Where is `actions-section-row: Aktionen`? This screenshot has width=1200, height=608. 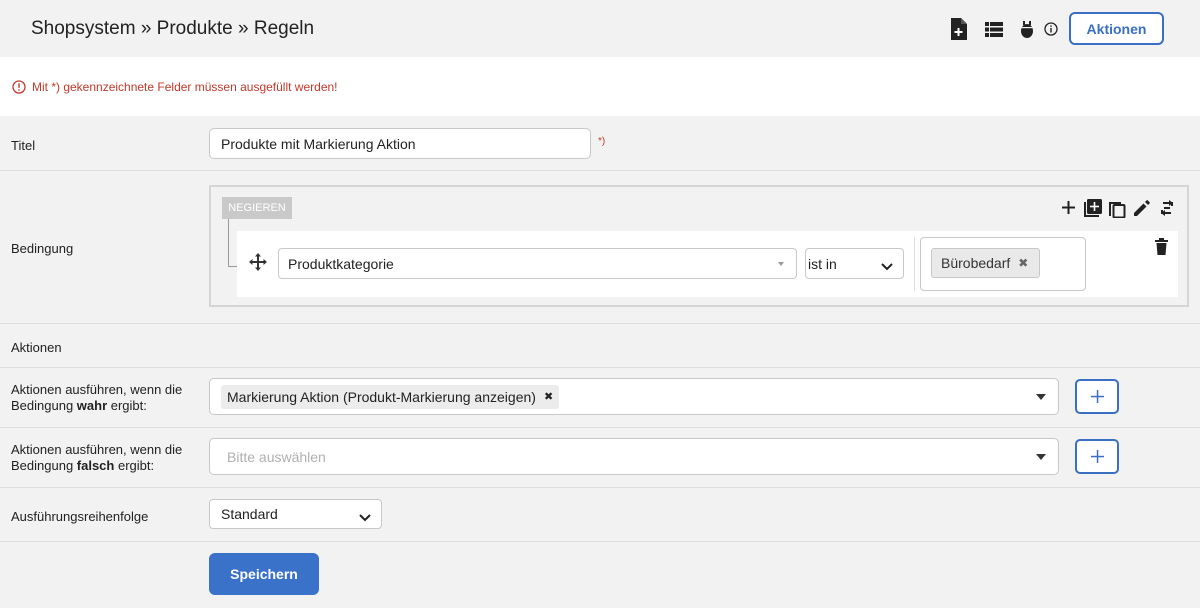 actions-section-row: Aktionen is located at coordinates (600, 346).